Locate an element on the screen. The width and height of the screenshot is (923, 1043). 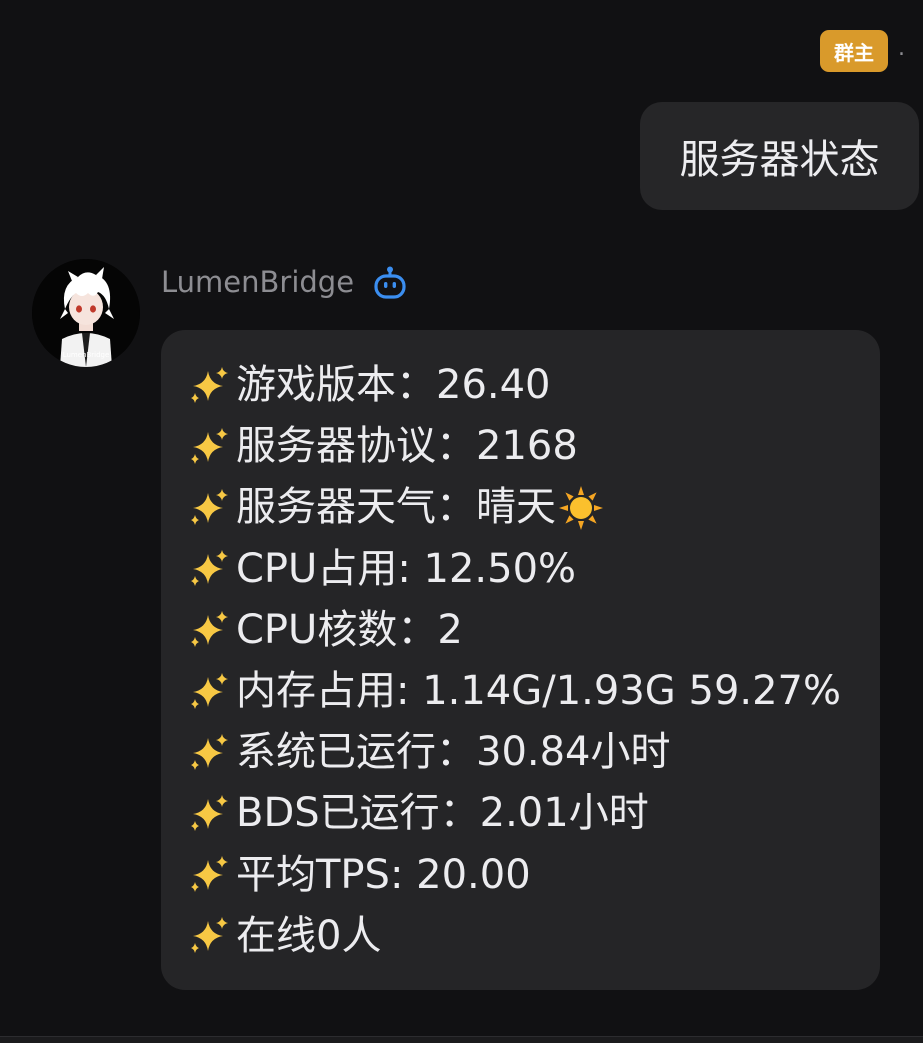
status-line-online: 在线0人 is located at coordinates (514, 936).